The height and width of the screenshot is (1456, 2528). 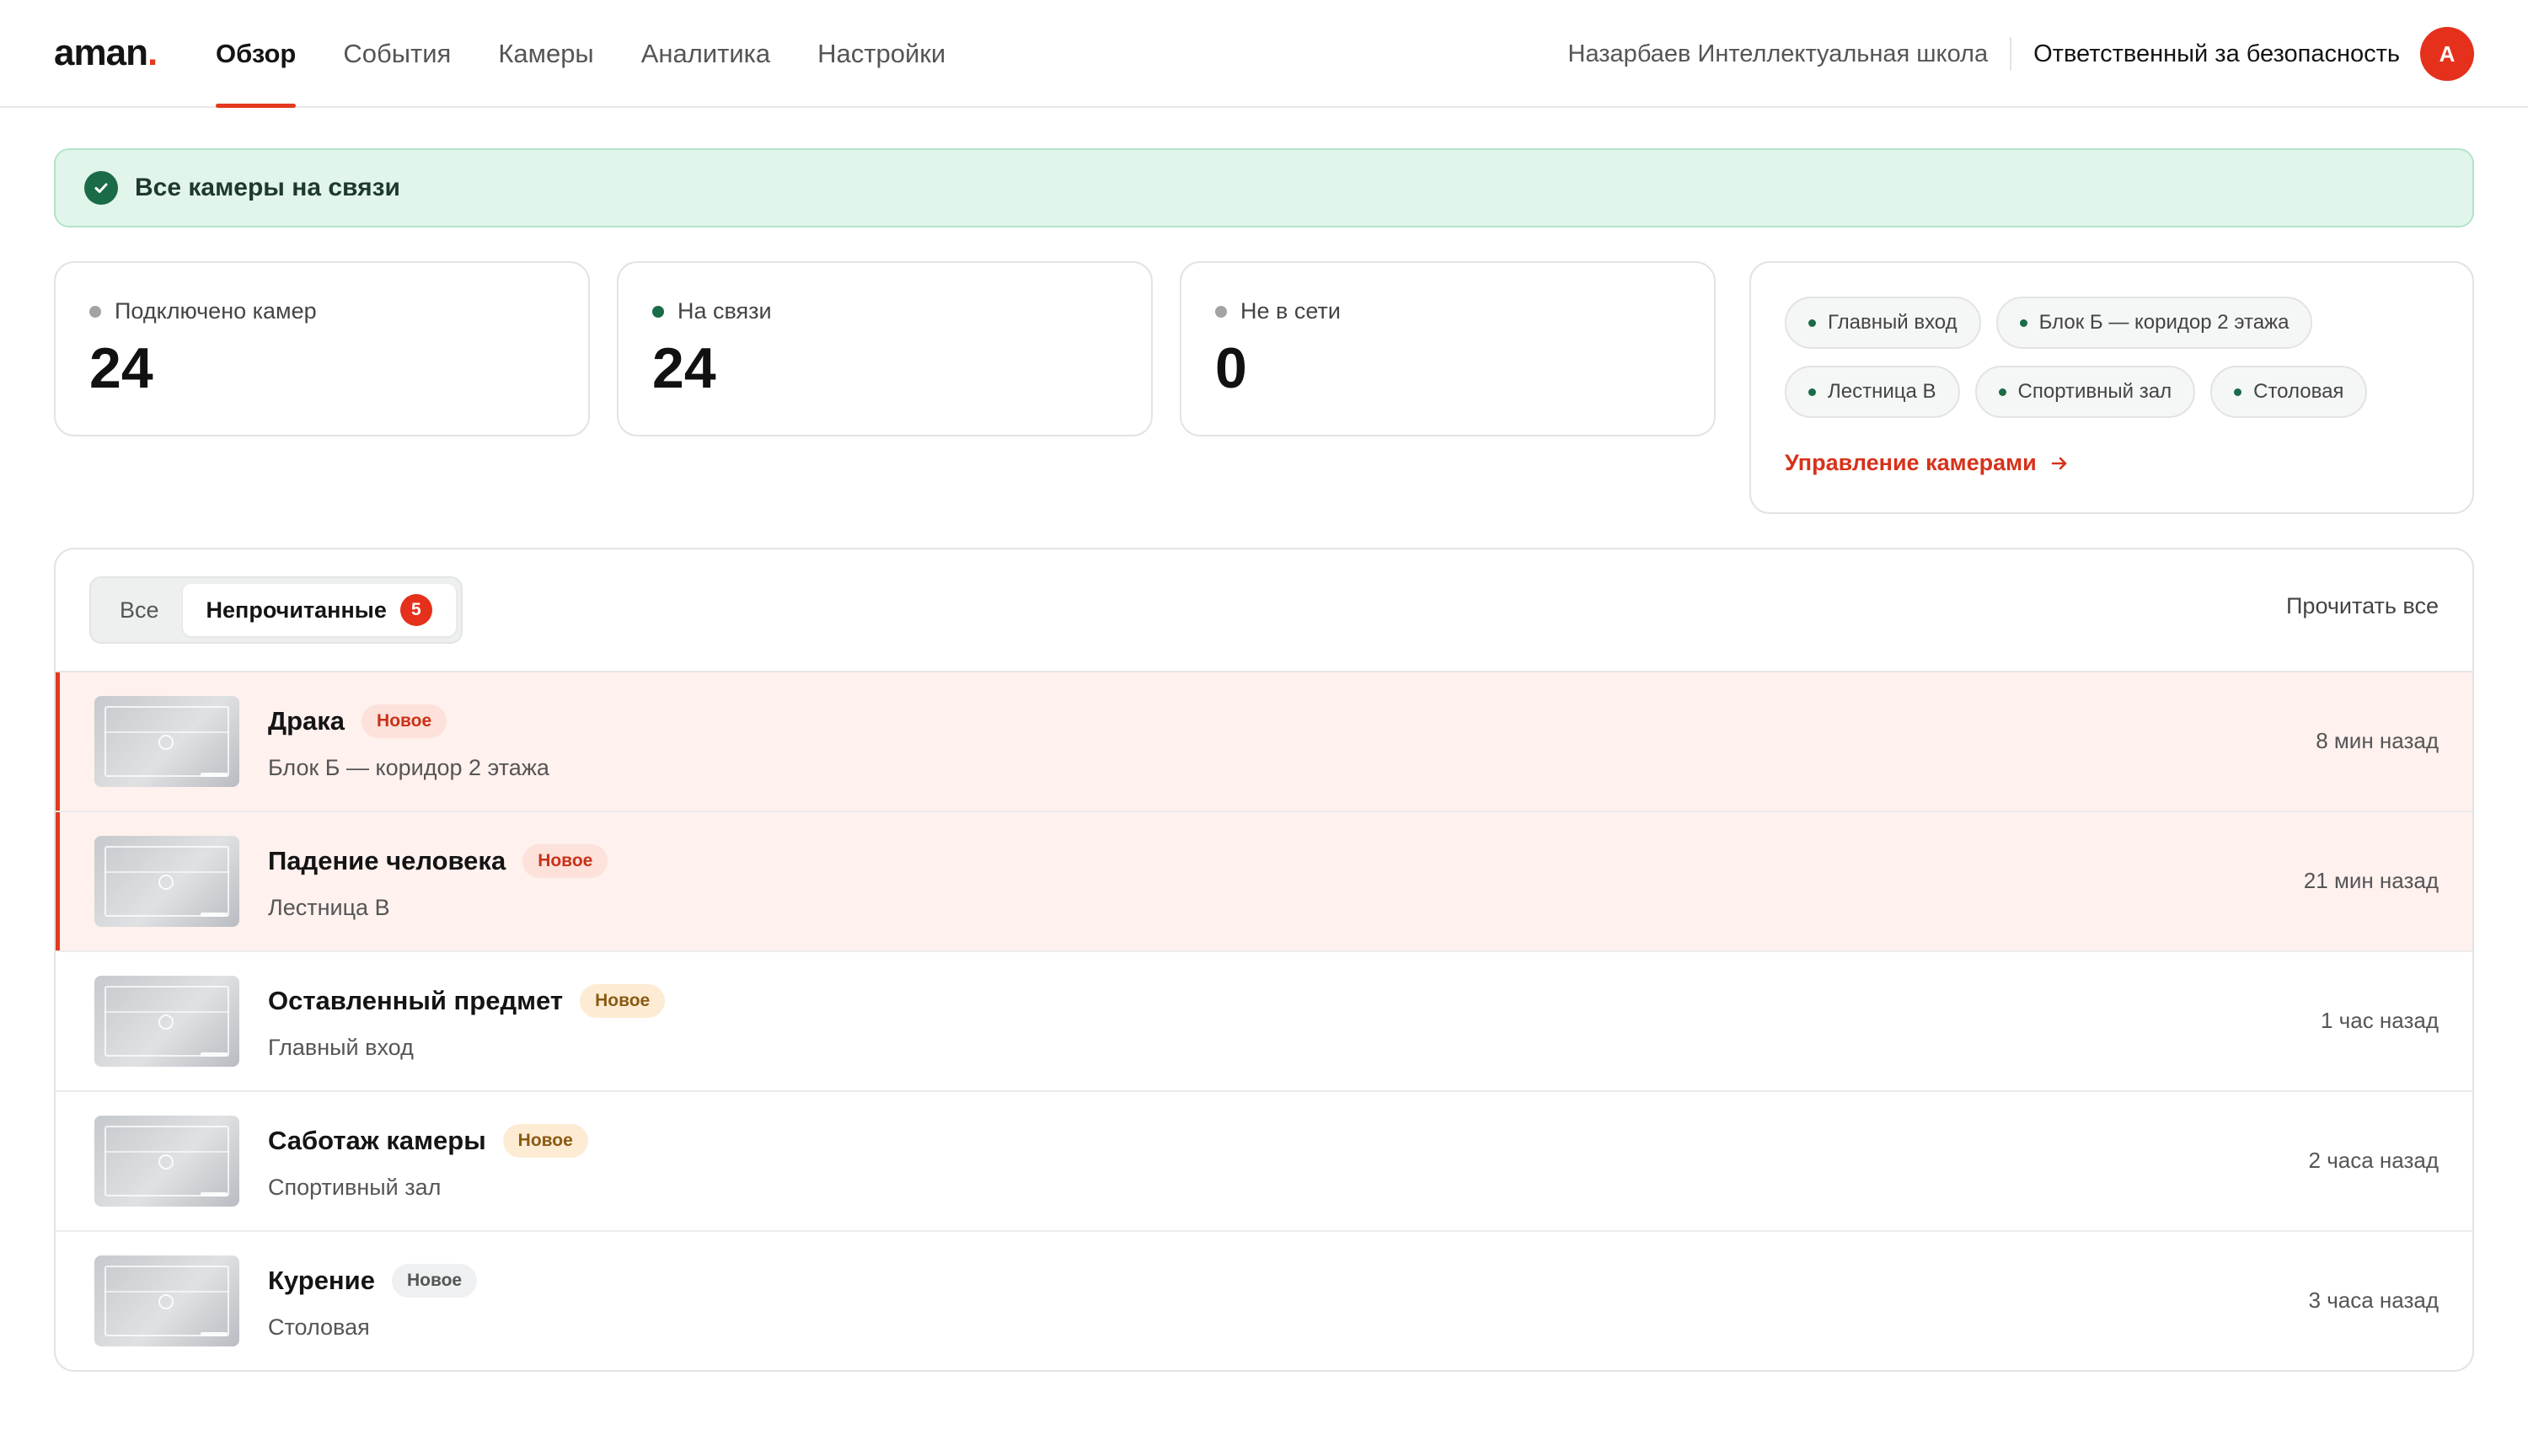 I want to click on location-chip: Лестница В, so click(x=1872, y=392).